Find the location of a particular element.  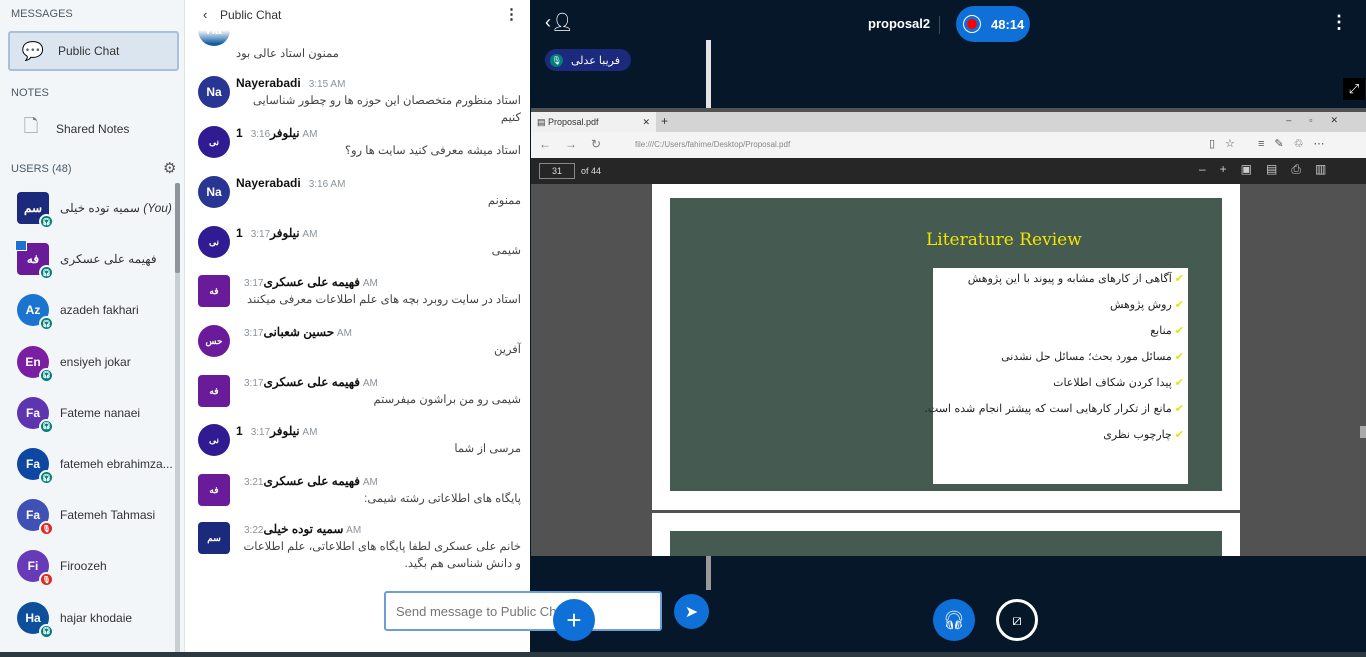

slide-bullet: ✔مسائل مورد بحث؛ مسائل حل نشدنی is located at coordinates (1092, 356).